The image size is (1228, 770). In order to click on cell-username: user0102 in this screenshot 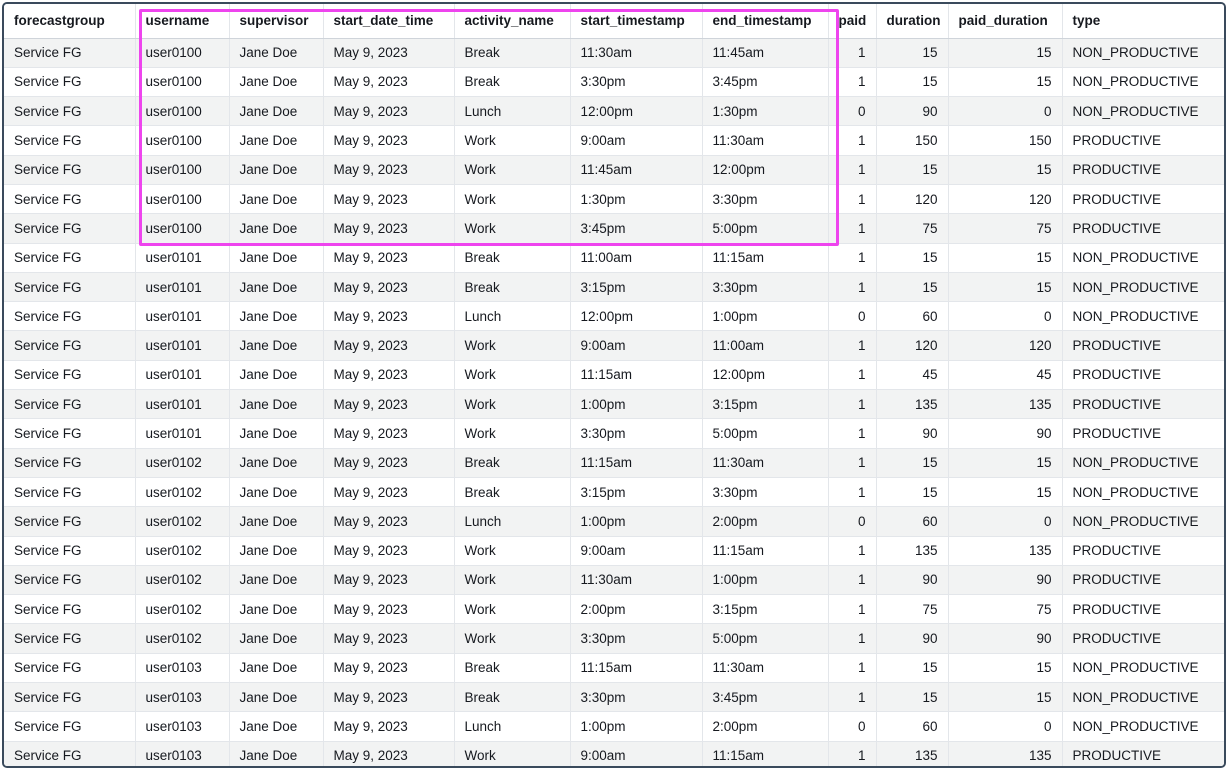, I will do `click(181, 551)`.